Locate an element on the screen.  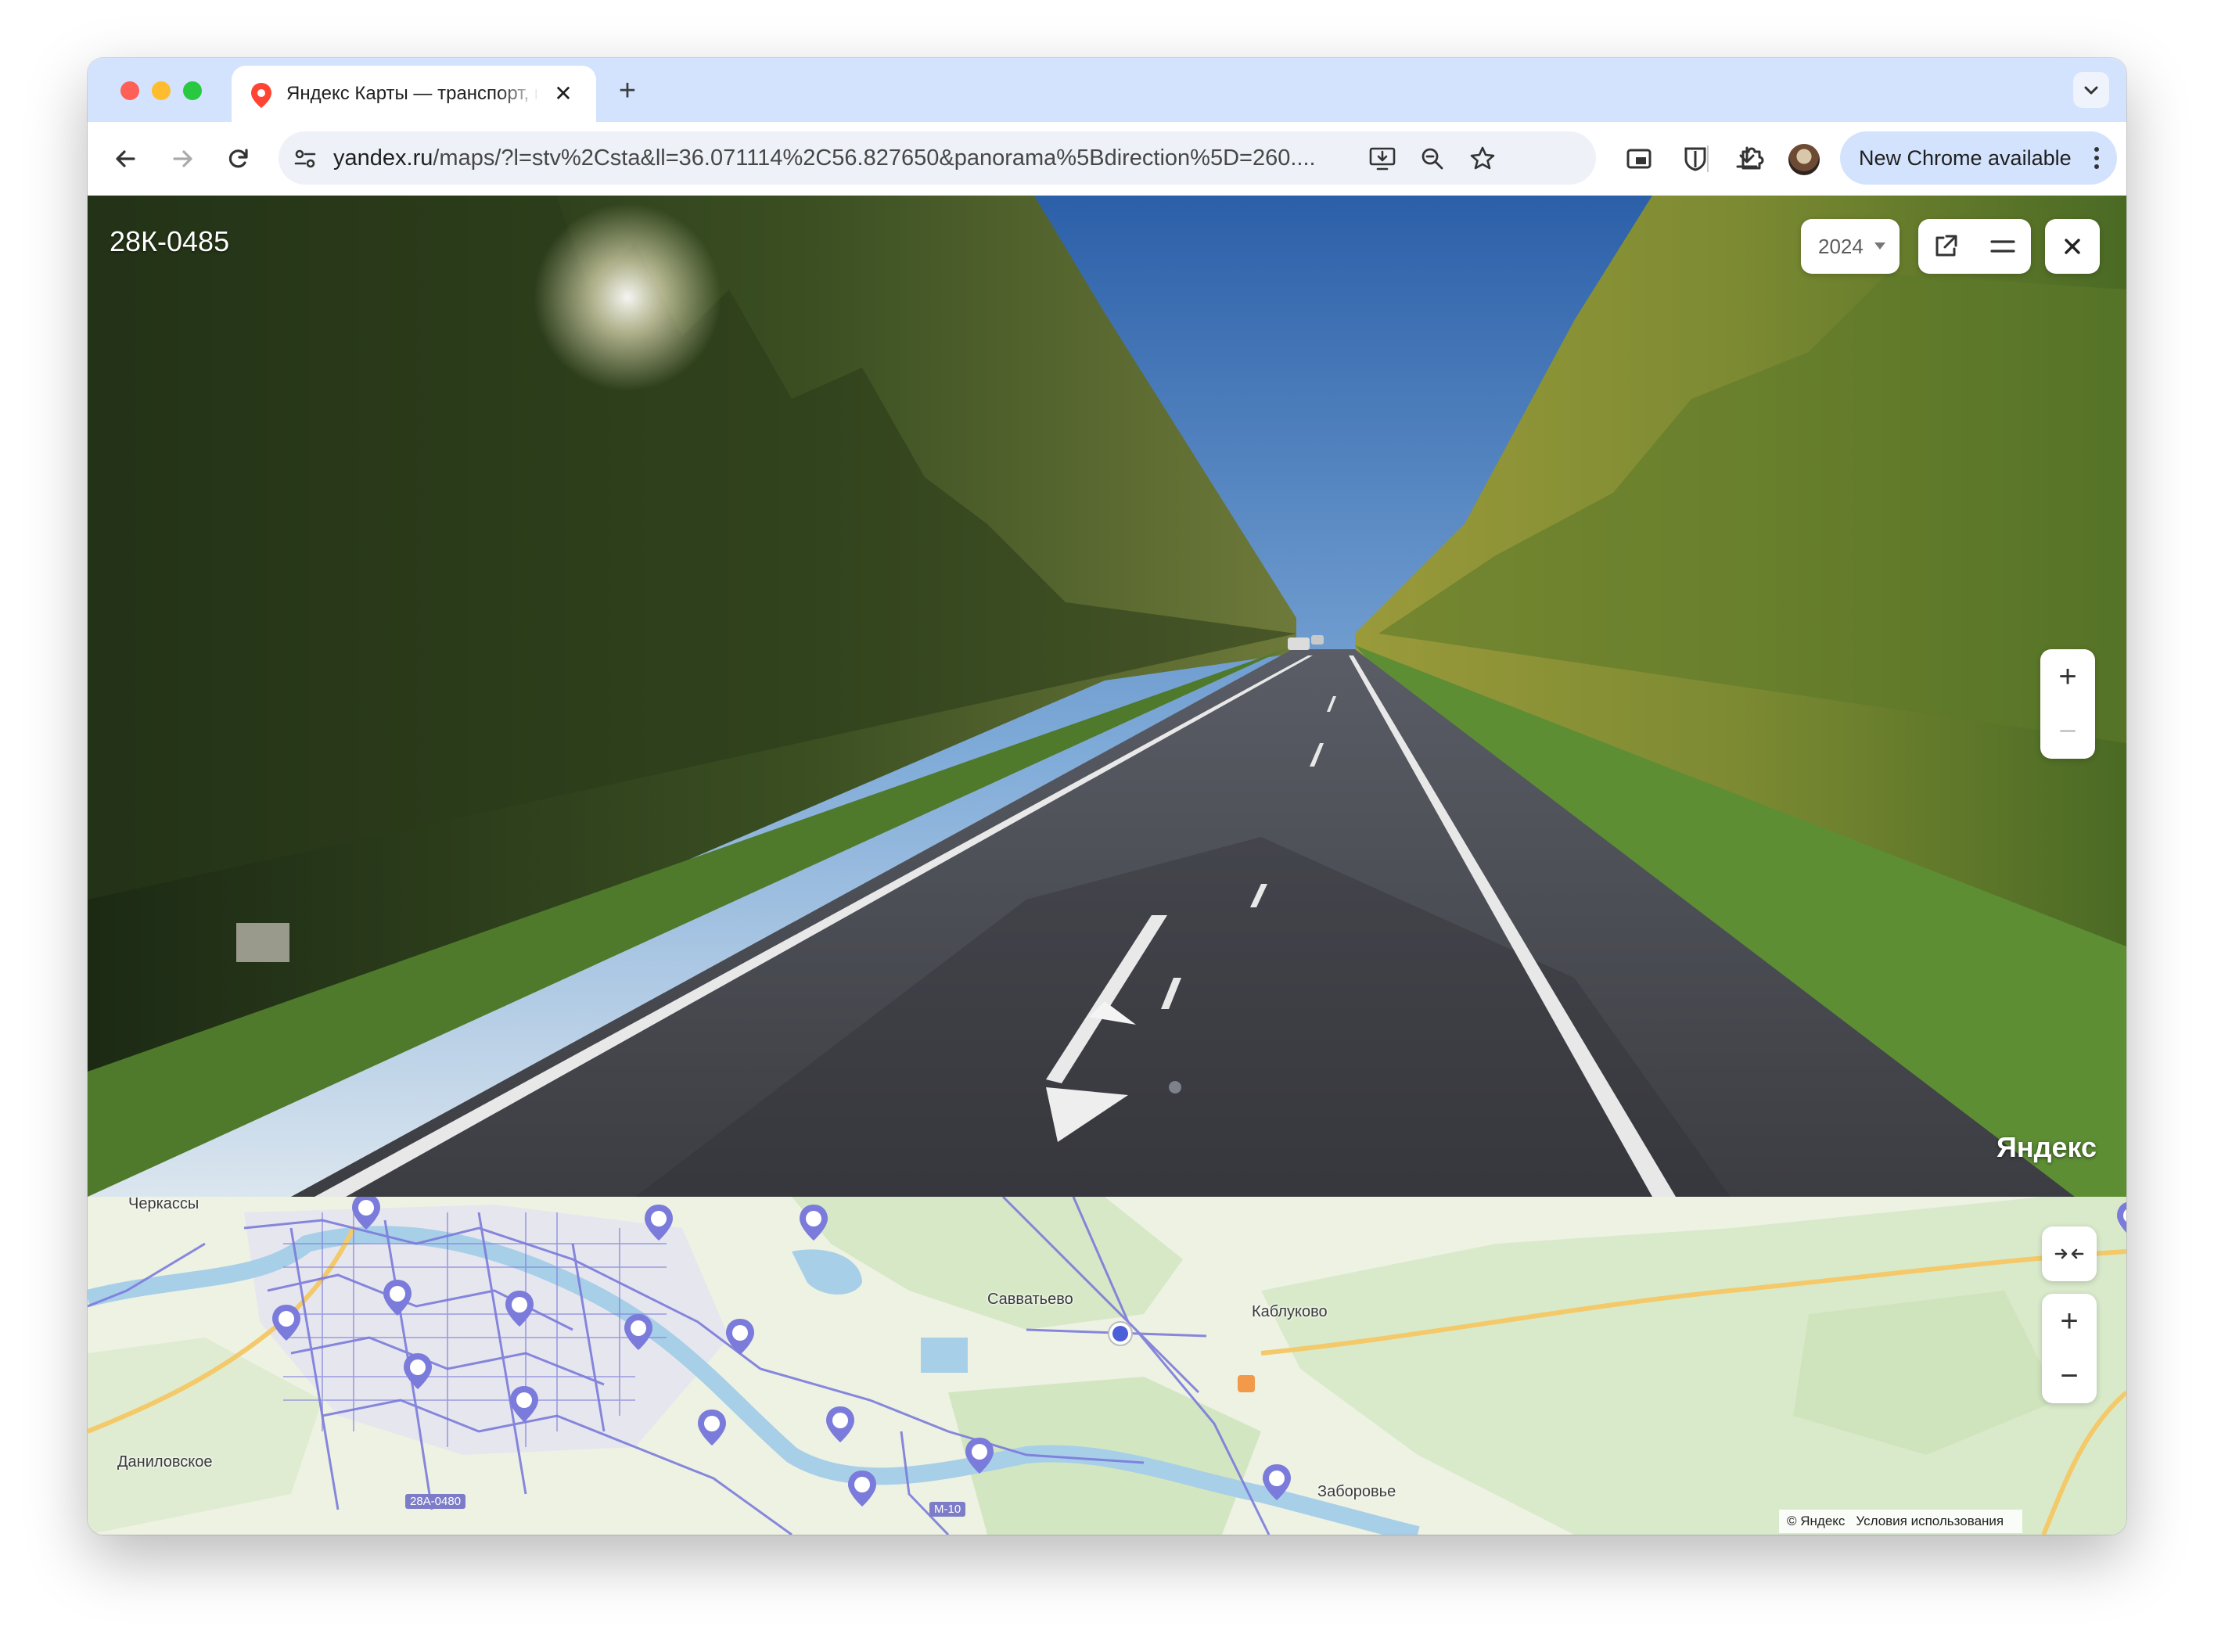
road-badge-28a-0480: 28А-0480 is located at coordinates (436, 1501).